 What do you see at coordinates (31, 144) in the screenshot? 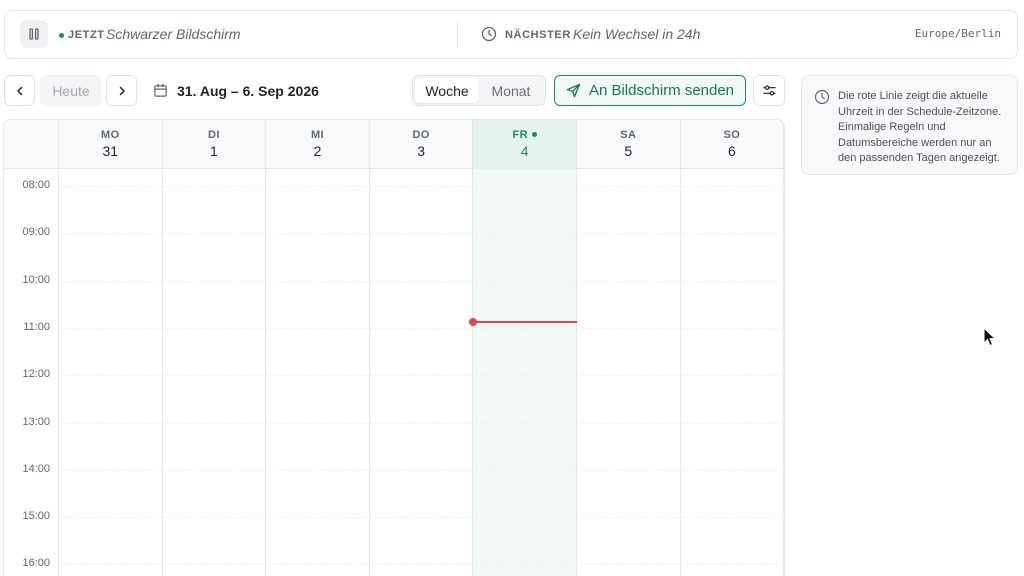
I see `time-gutter-header` at bounding box center [31, 144].